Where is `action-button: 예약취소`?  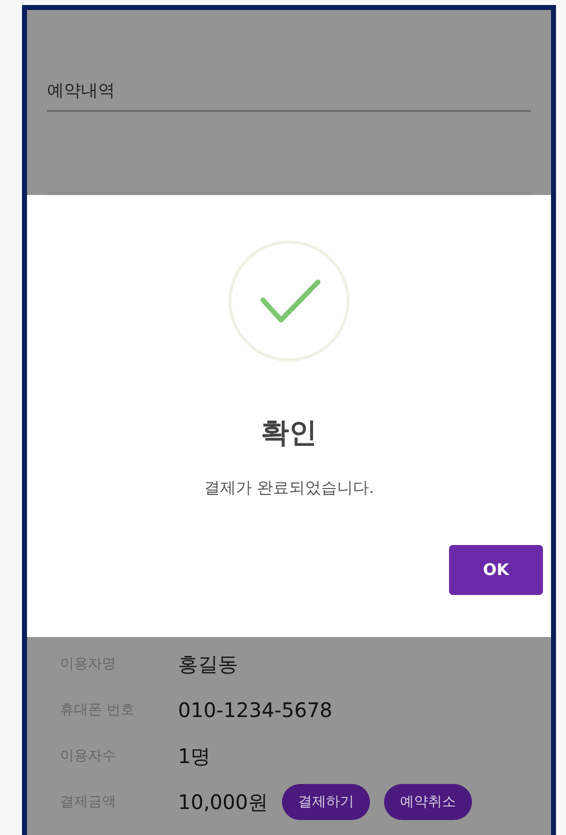
action-button: 예약취소 is located at coordinates (428, 802).